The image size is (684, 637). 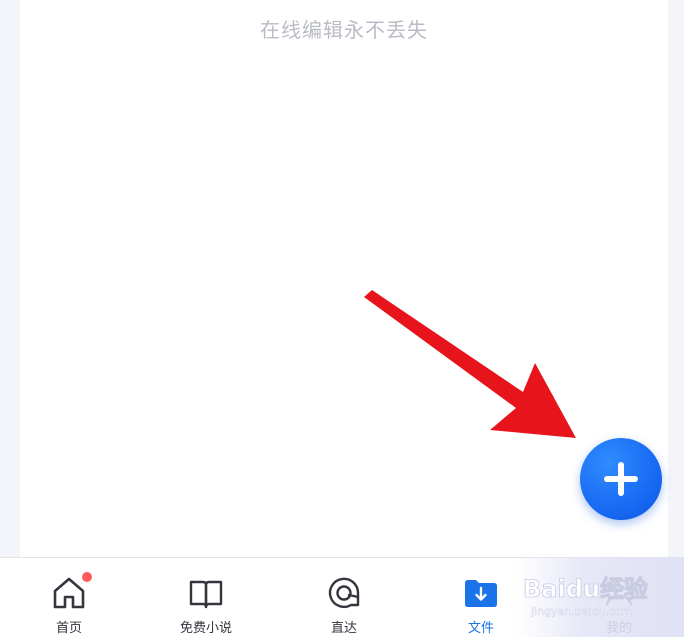 I want to click on tab-label: 免费小说, so click(x=205, y=628).